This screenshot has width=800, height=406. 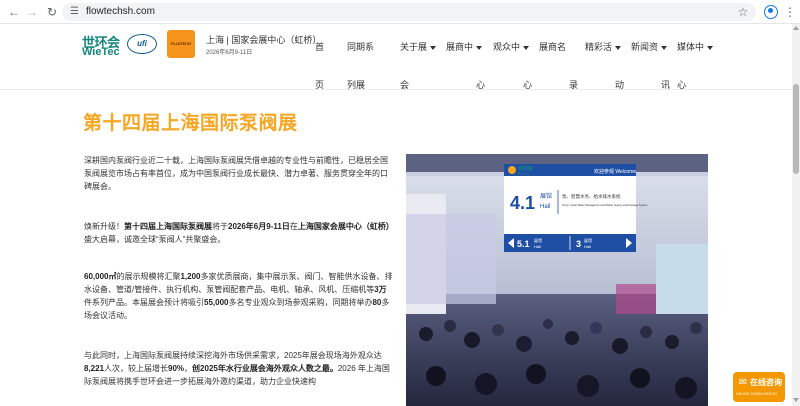 What do you see at coordinates (229, 53) in the screenshot?
I see `venue-date: 2026年6月9-11日` at bounding box center [229, 53].